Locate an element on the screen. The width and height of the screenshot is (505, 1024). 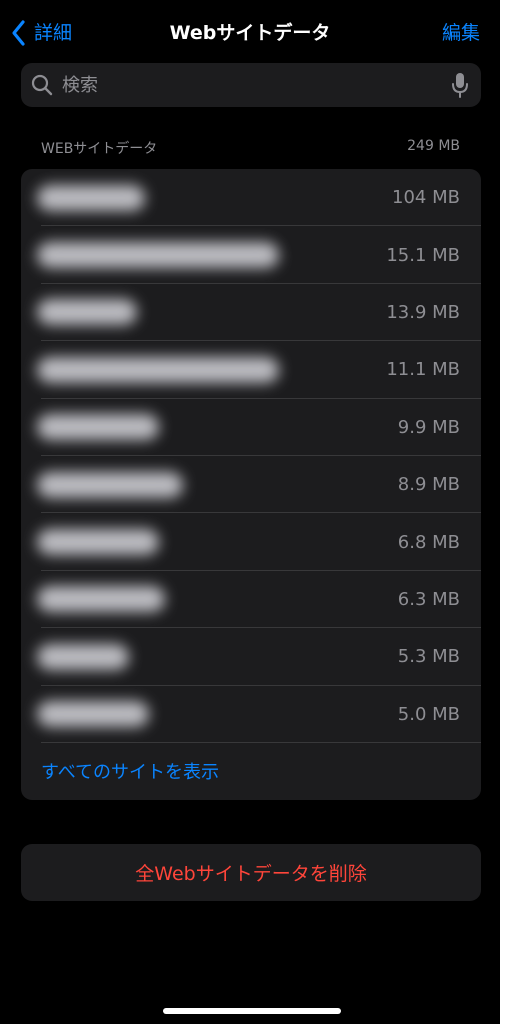
screen-edge is located at coordinates (502, 512).